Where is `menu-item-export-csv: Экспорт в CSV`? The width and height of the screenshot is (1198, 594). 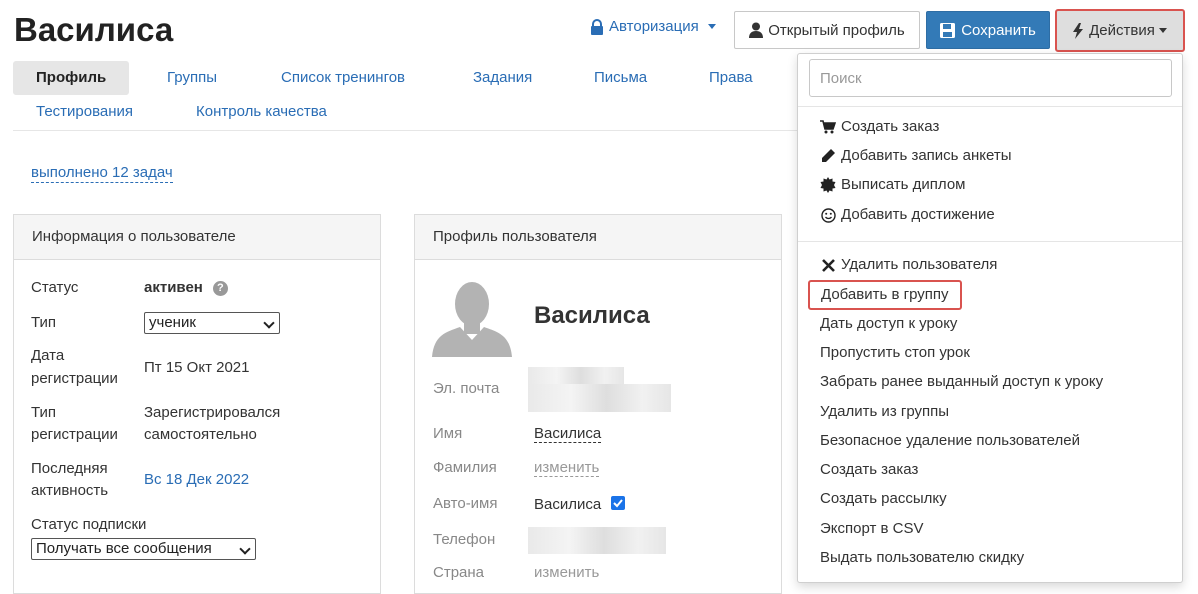 menu-item-export-csv: Экспорт в CSV is located at coordinates (872, 529).